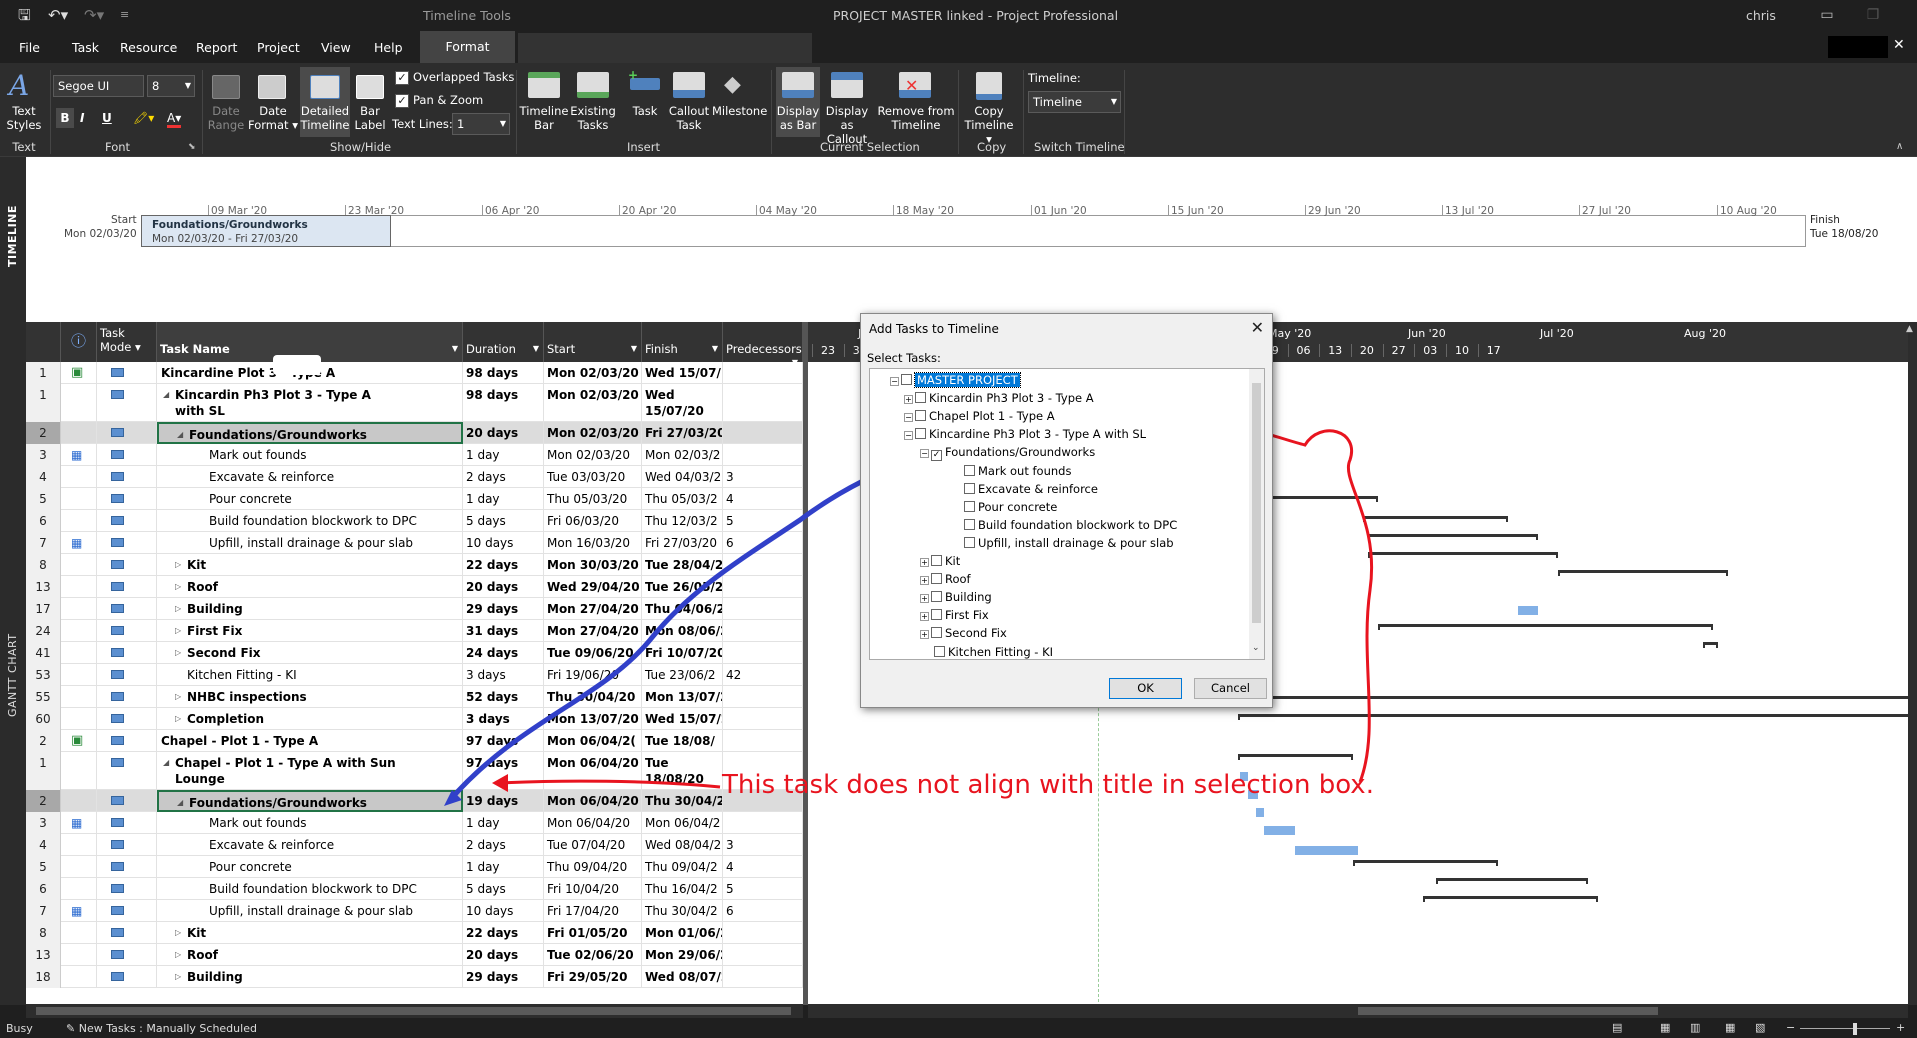 The width and height of the screenshot is (1917, 1038). What do you see at coordinates (503, 477) in the screenshot?
I see `duration-cell: 2 days` at bounding box center [503, 477].